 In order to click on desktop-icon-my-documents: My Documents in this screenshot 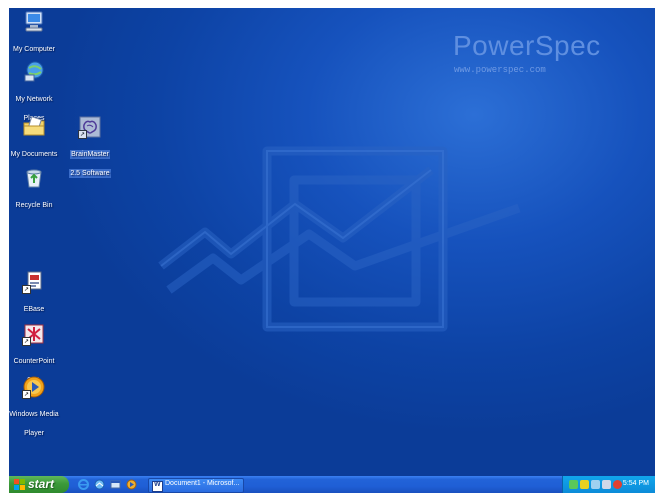, I will do `click(36, 137)`.